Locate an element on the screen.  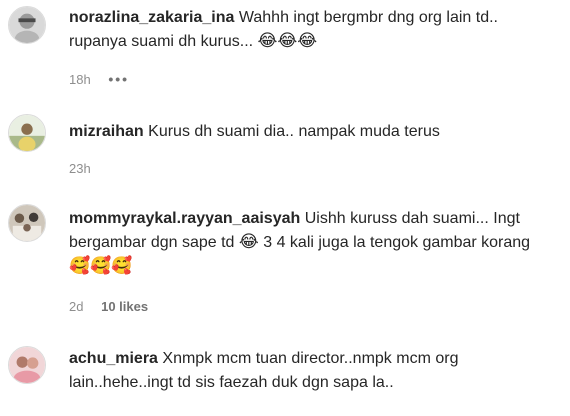
comment-username: mommyraykal.rayyan_aaisyah is located at coordinates (184, 218).